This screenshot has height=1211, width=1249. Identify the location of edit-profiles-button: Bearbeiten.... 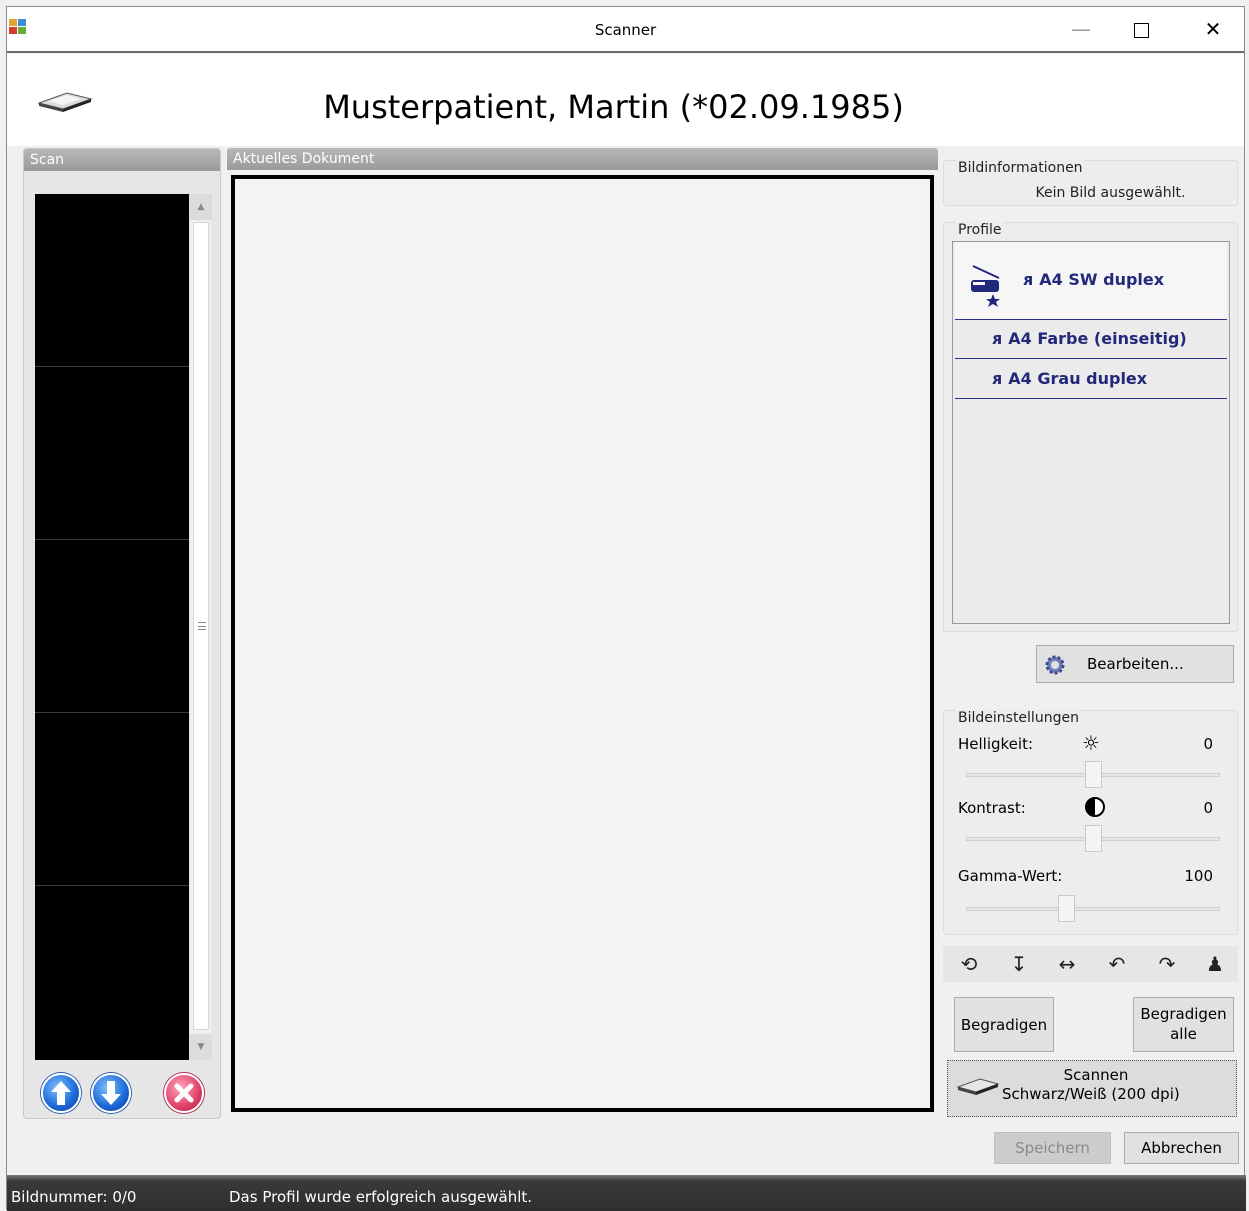
(1135, 664).